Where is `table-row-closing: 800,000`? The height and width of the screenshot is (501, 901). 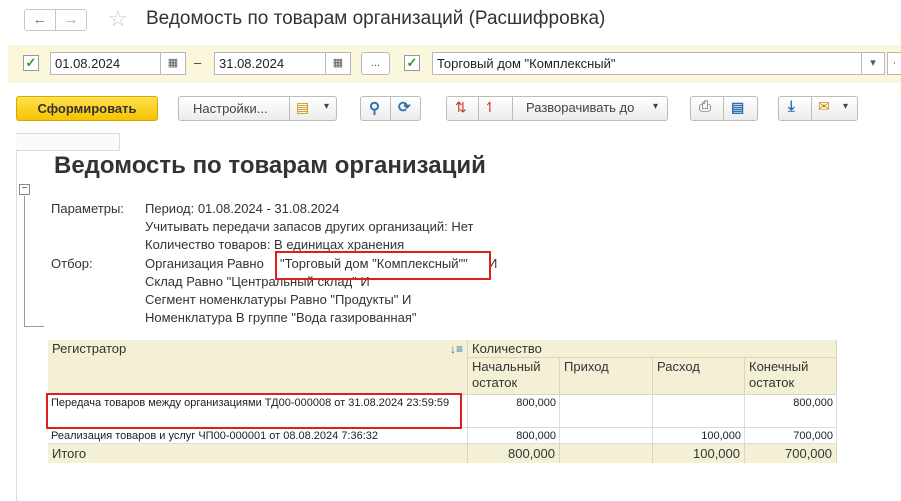 table-row-closing: 800,000 is located at coordinates (791, 411).